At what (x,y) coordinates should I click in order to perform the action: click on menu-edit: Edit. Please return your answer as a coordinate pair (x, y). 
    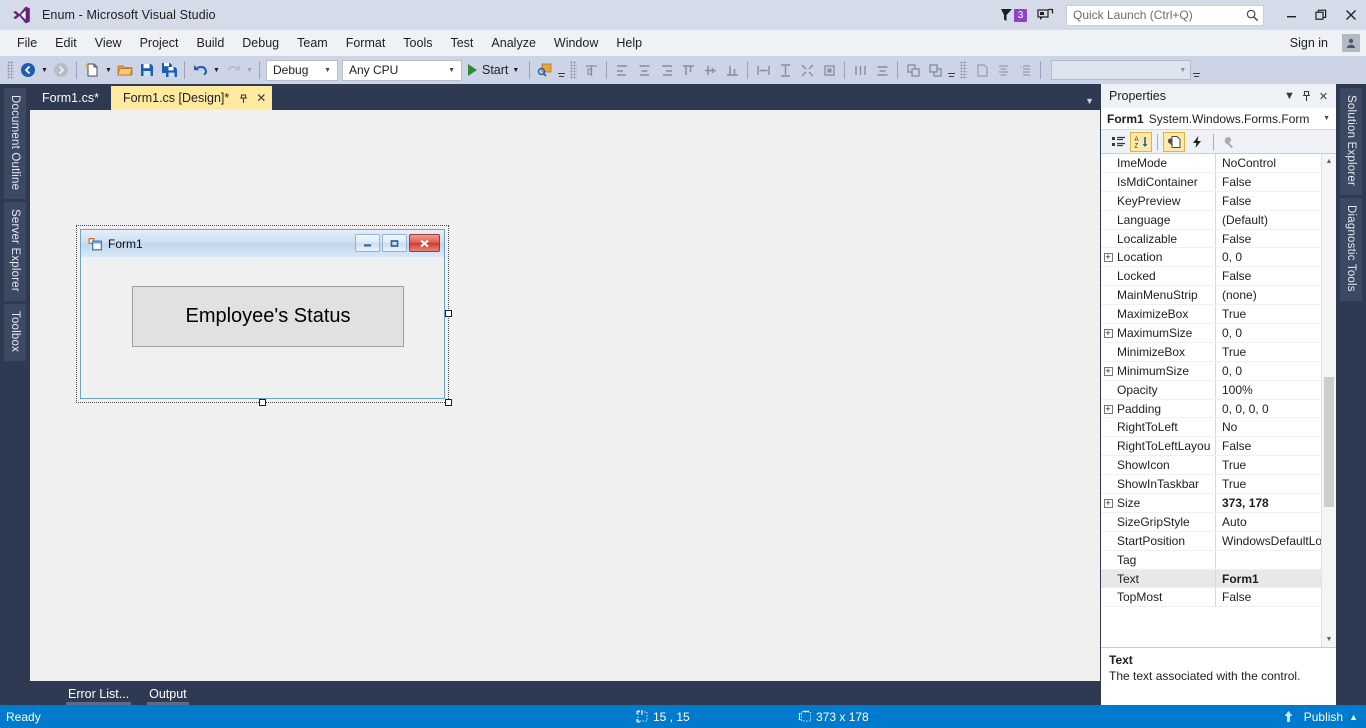
    Looking at the image, I should click on (66, 43).